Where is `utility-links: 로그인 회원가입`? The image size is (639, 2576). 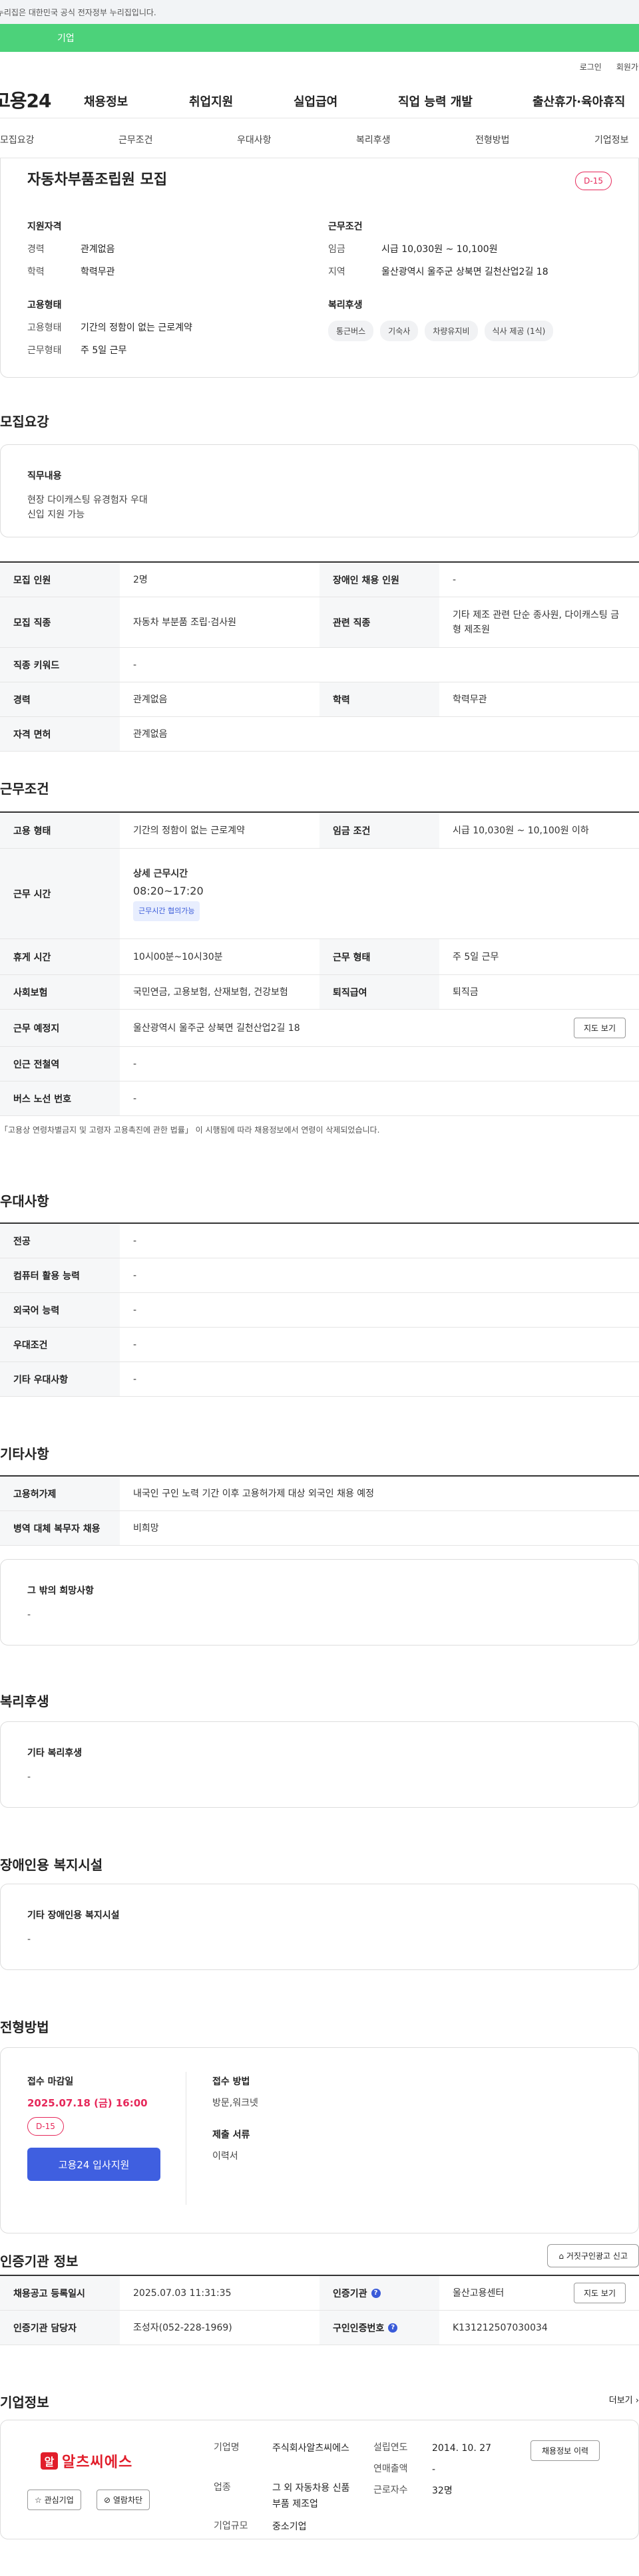
utility-links: 로그인 회원가입 is located at coordinates (319, 66).